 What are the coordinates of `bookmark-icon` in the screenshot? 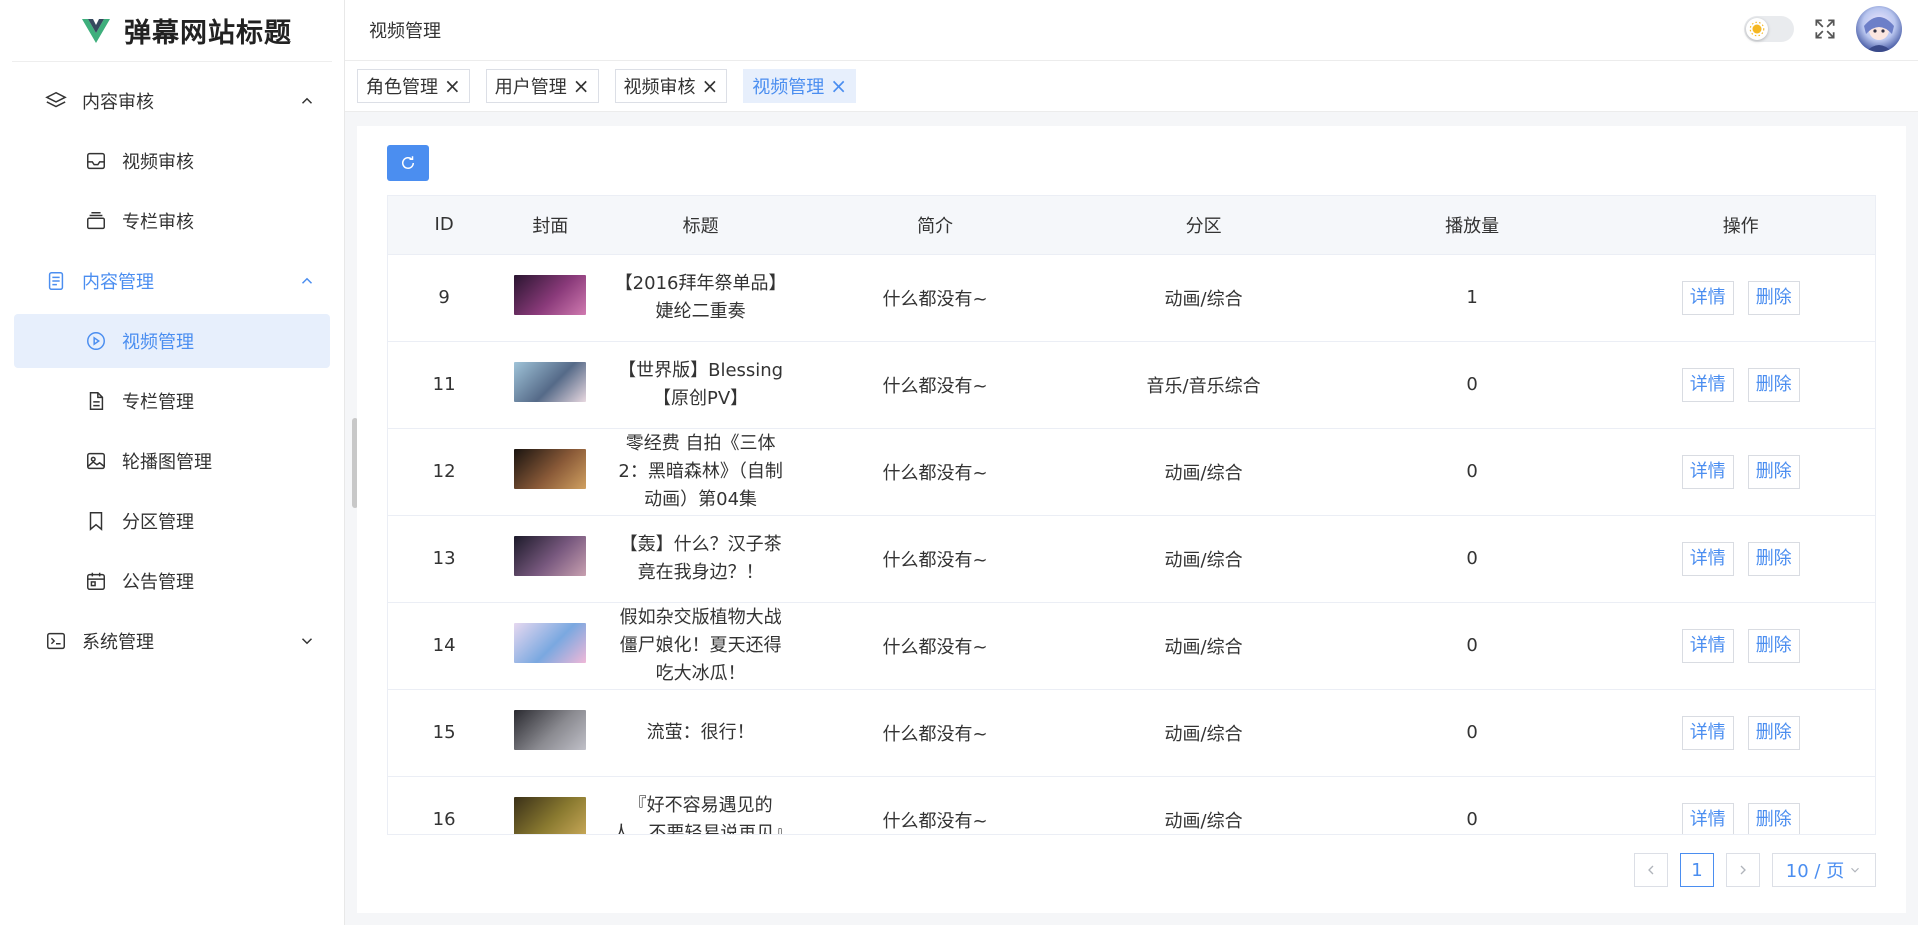 It's located at (96, 521).